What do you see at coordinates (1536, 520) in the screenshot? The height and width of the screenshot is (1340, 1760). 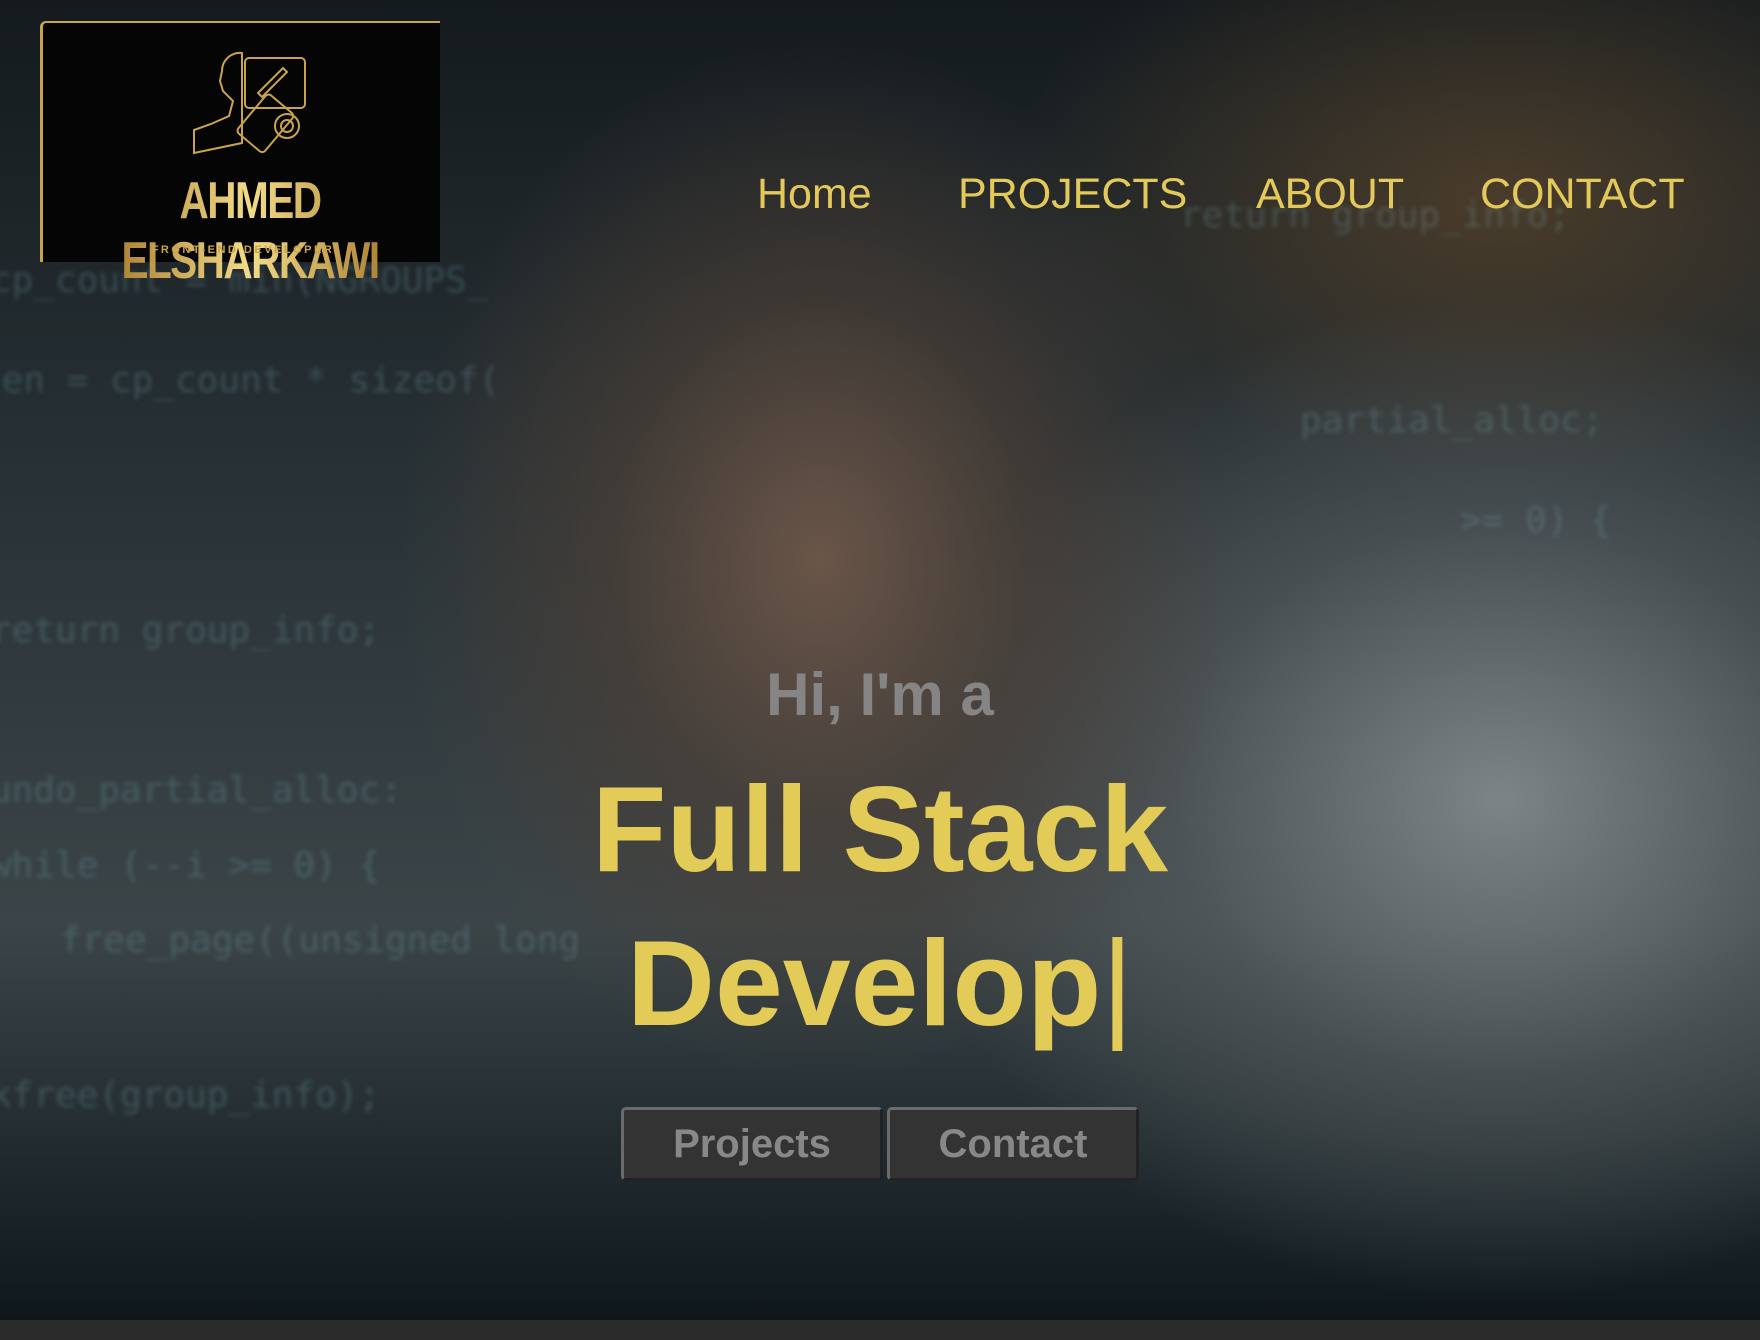 I see `background-code: >= 0) {` at bounding box center [1536, 520].